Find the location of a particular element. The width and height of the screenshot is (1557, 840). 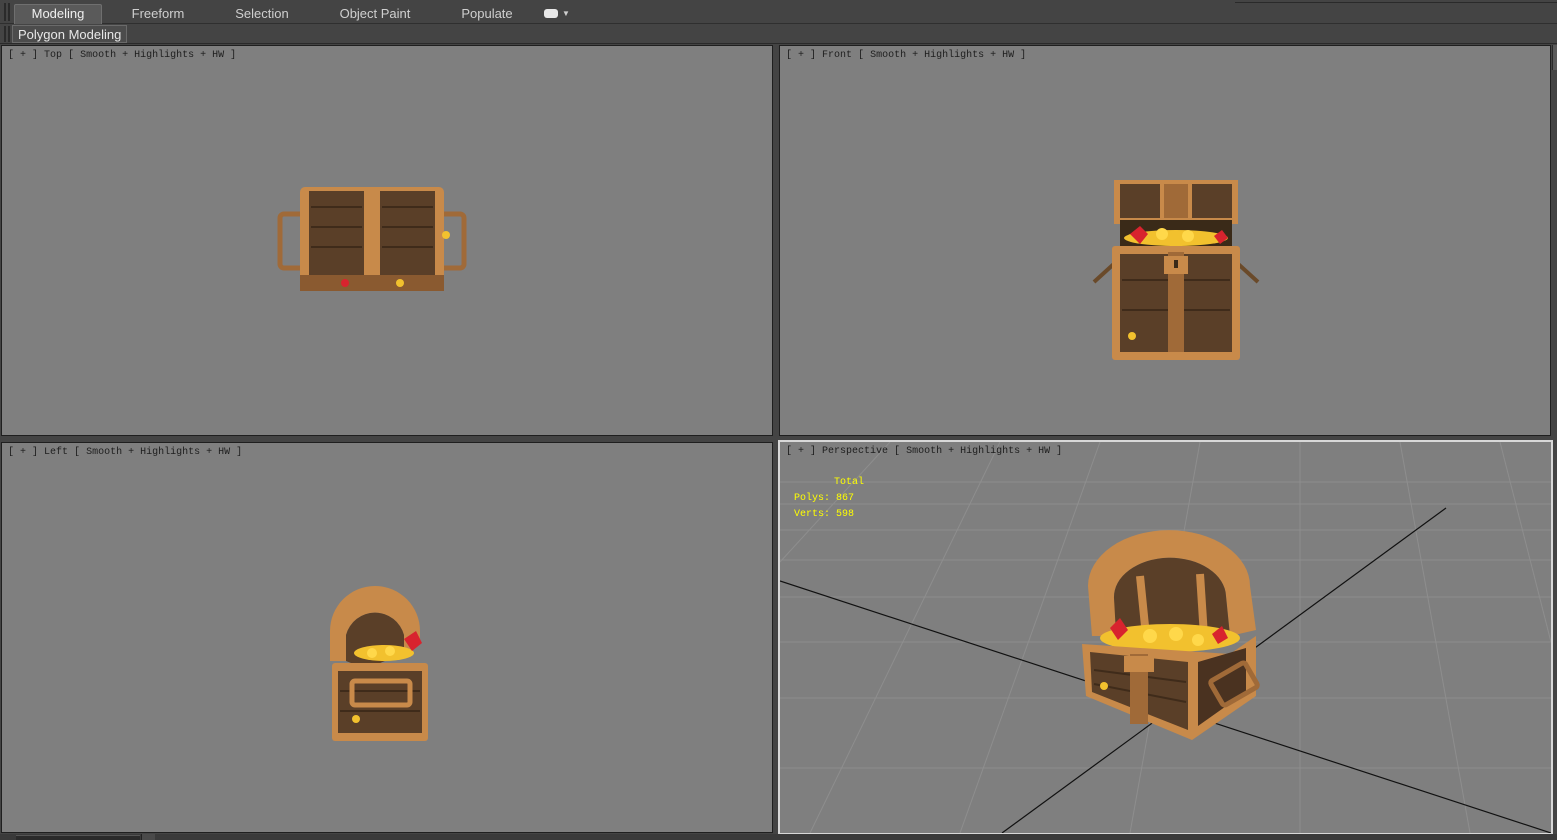

stats-total-label: Total is located at coordinates (849, 482).